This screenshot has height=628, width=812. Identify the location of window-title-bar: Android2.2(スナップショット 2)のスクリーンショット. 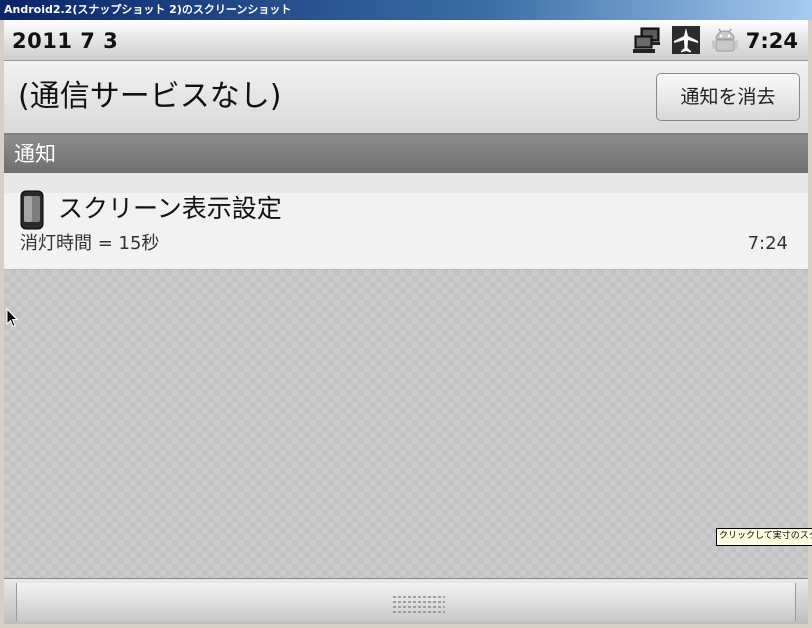
(406, 10).